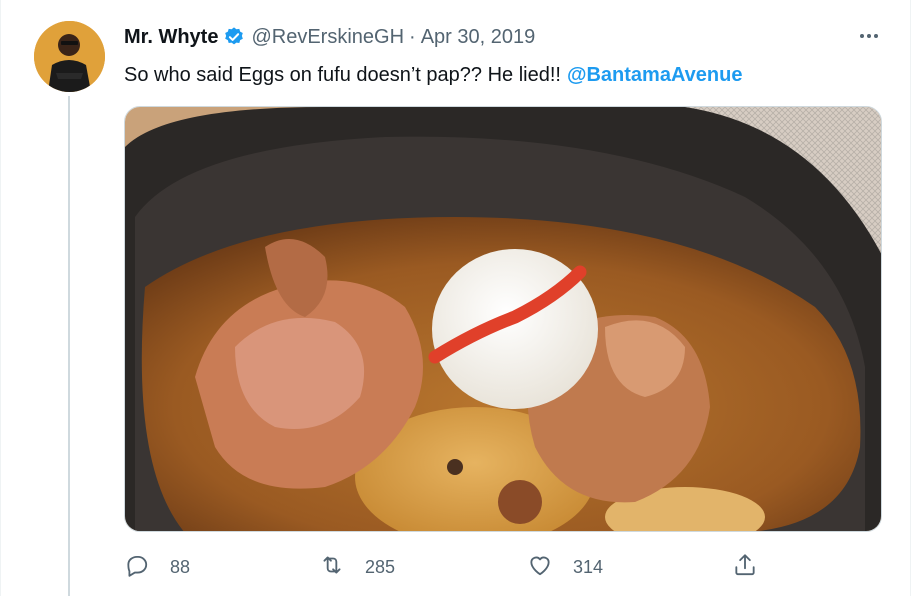 This screenshot has width=911, height=596. I want to click on tweet-date: Apr 30, 2019, so click(478, 37).